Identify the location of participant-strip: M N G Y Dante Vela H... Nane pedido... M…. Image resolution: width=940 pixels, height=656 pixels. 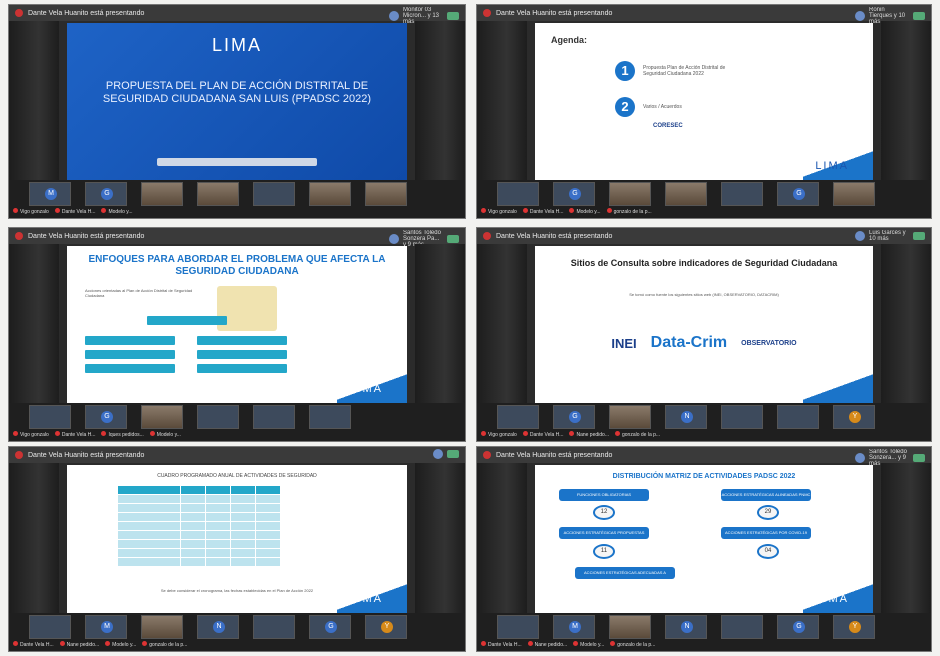
(237, 632).